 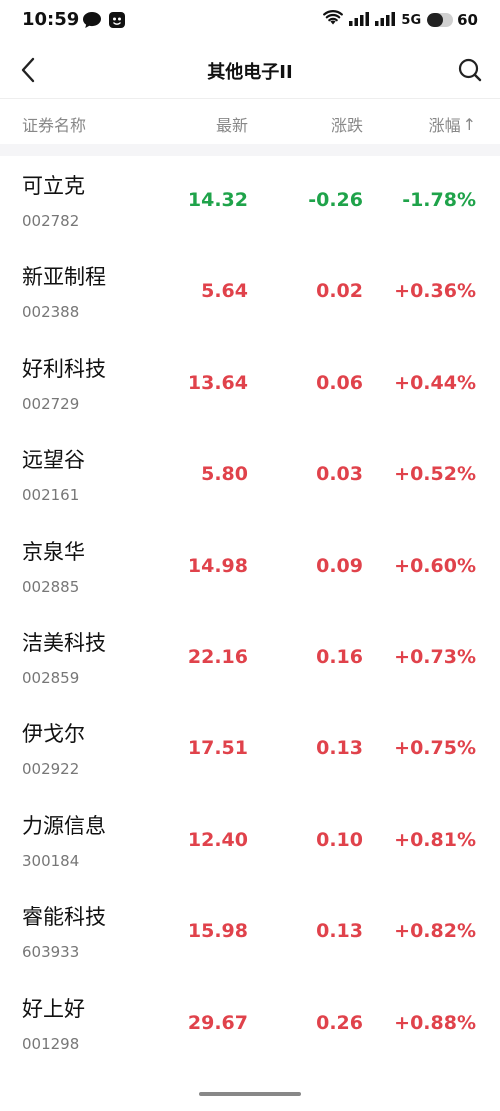 I want to click on nav-bar: 其他电子II, so click(x=250, y=70).